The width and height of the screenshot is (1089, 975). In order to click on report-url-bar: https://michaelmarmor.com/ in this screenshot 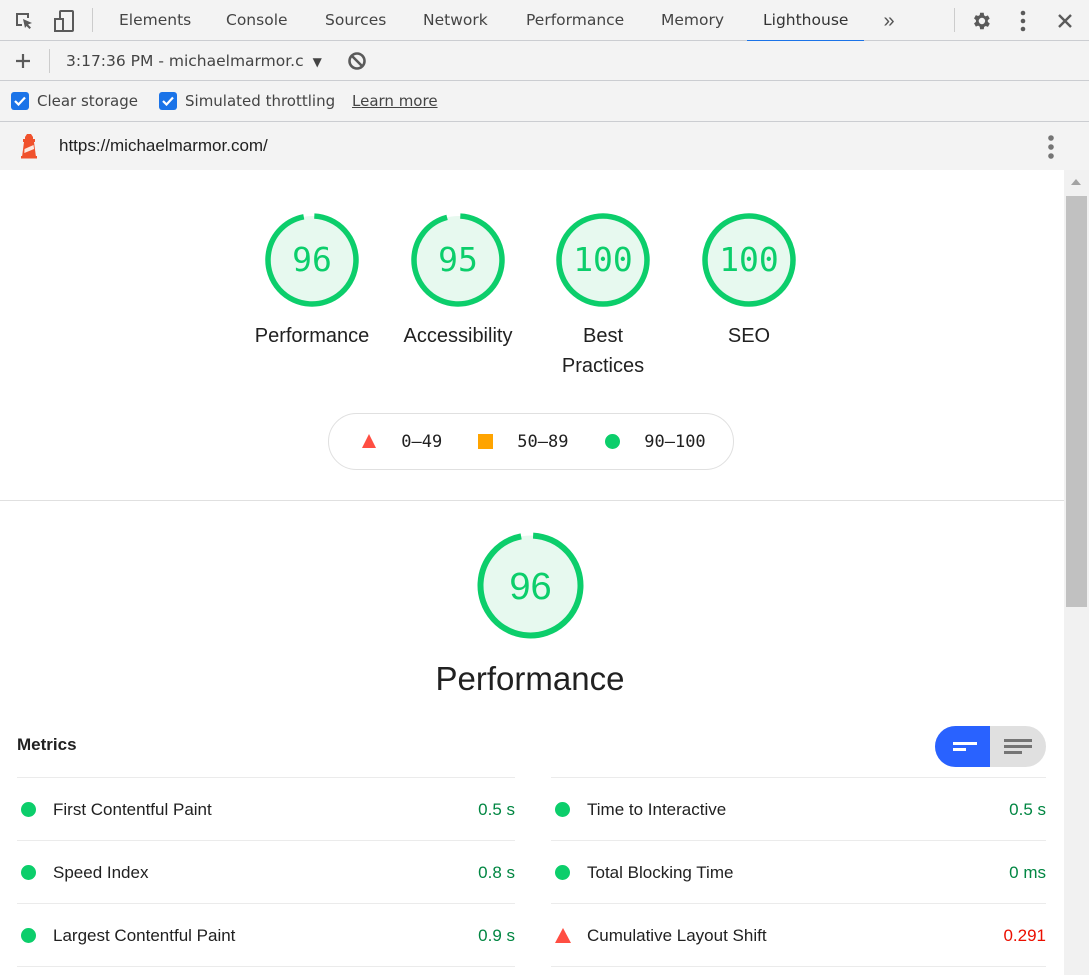, I will do `click(544, 146)`.